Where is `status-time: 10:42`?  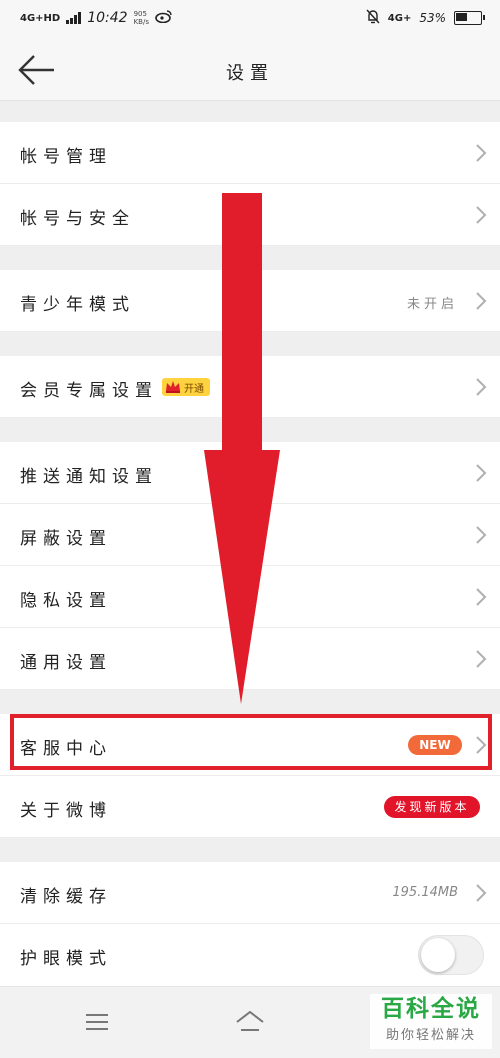 status-time: 10:42 is located at coordinates (107, 18).